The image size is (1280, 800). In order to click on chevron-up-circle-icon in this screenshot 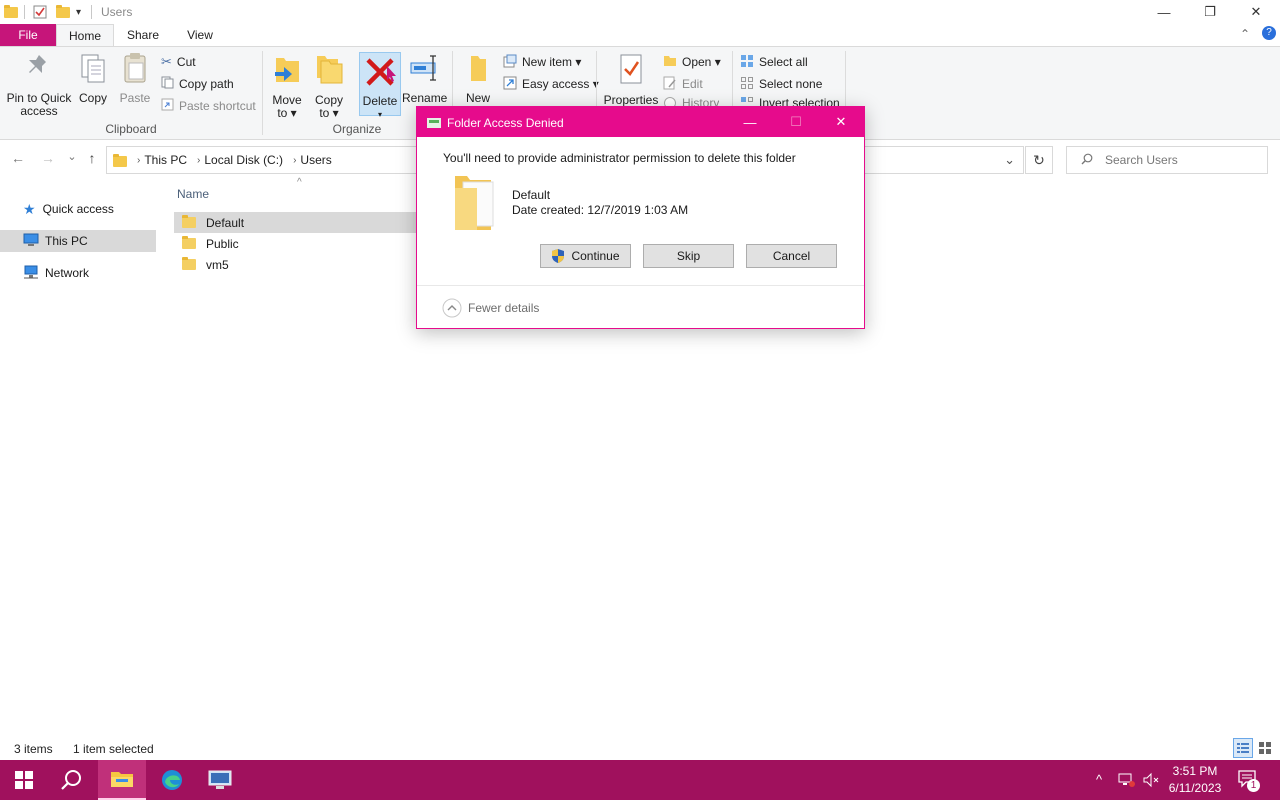, I will do `click(452, 308)`.